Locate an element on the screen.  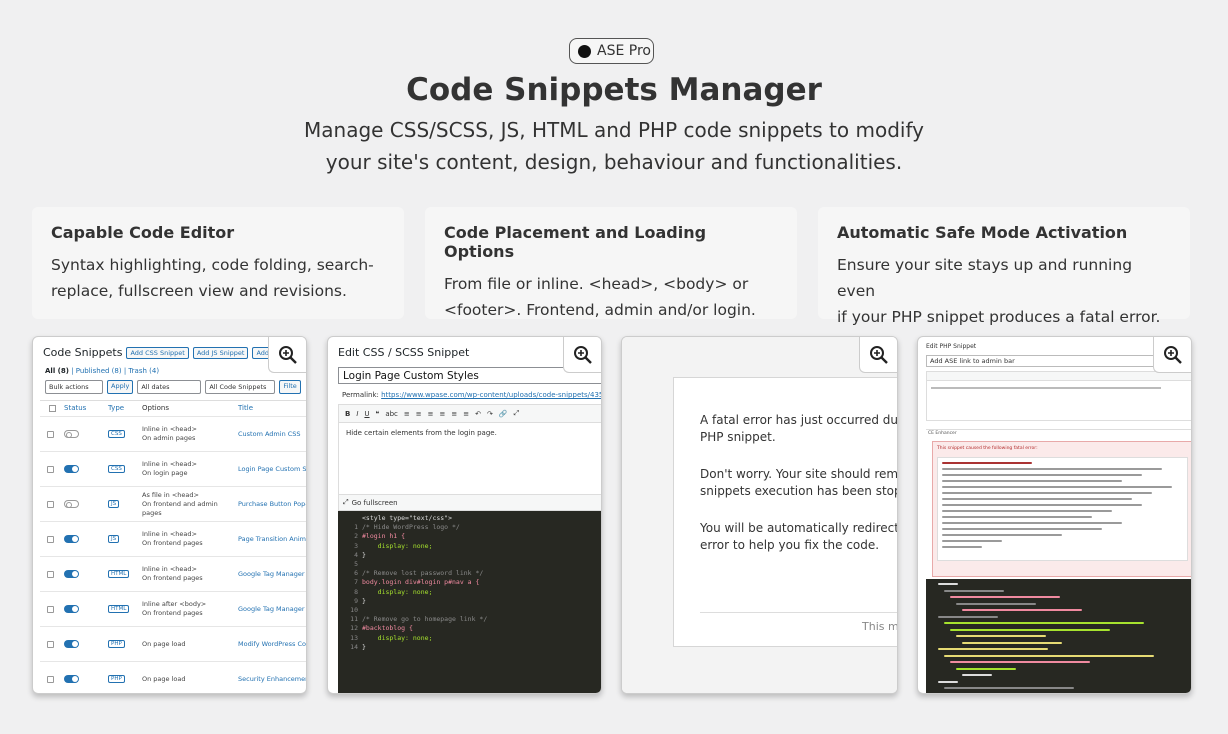
column-title: Title is located at coordinates (245, 408).